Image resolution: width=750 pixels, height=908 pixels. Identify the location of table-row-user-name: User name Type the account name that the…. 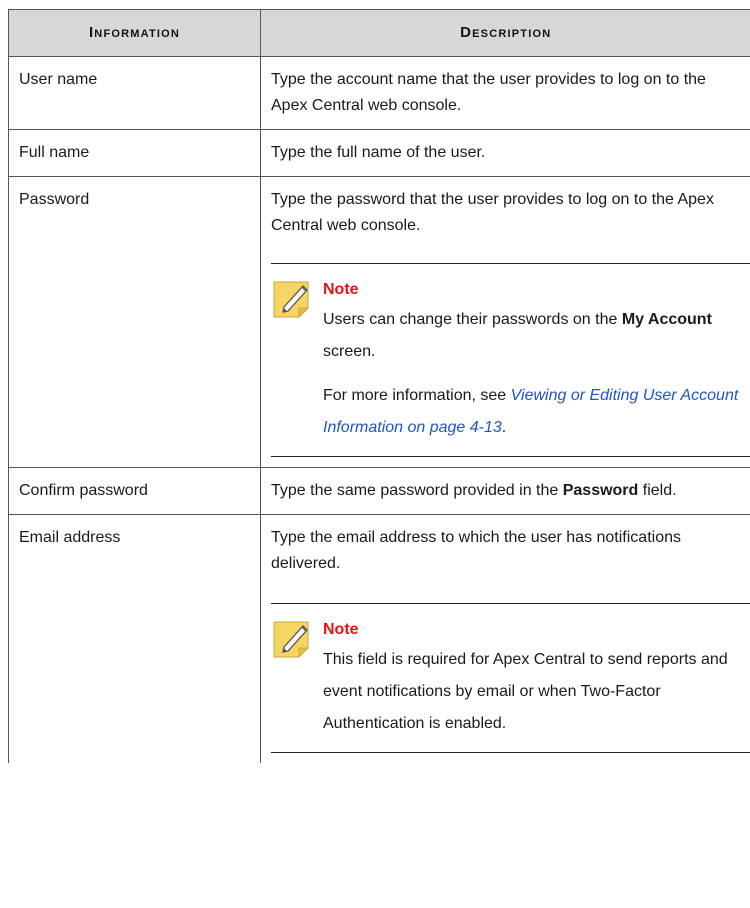
(379, 93).